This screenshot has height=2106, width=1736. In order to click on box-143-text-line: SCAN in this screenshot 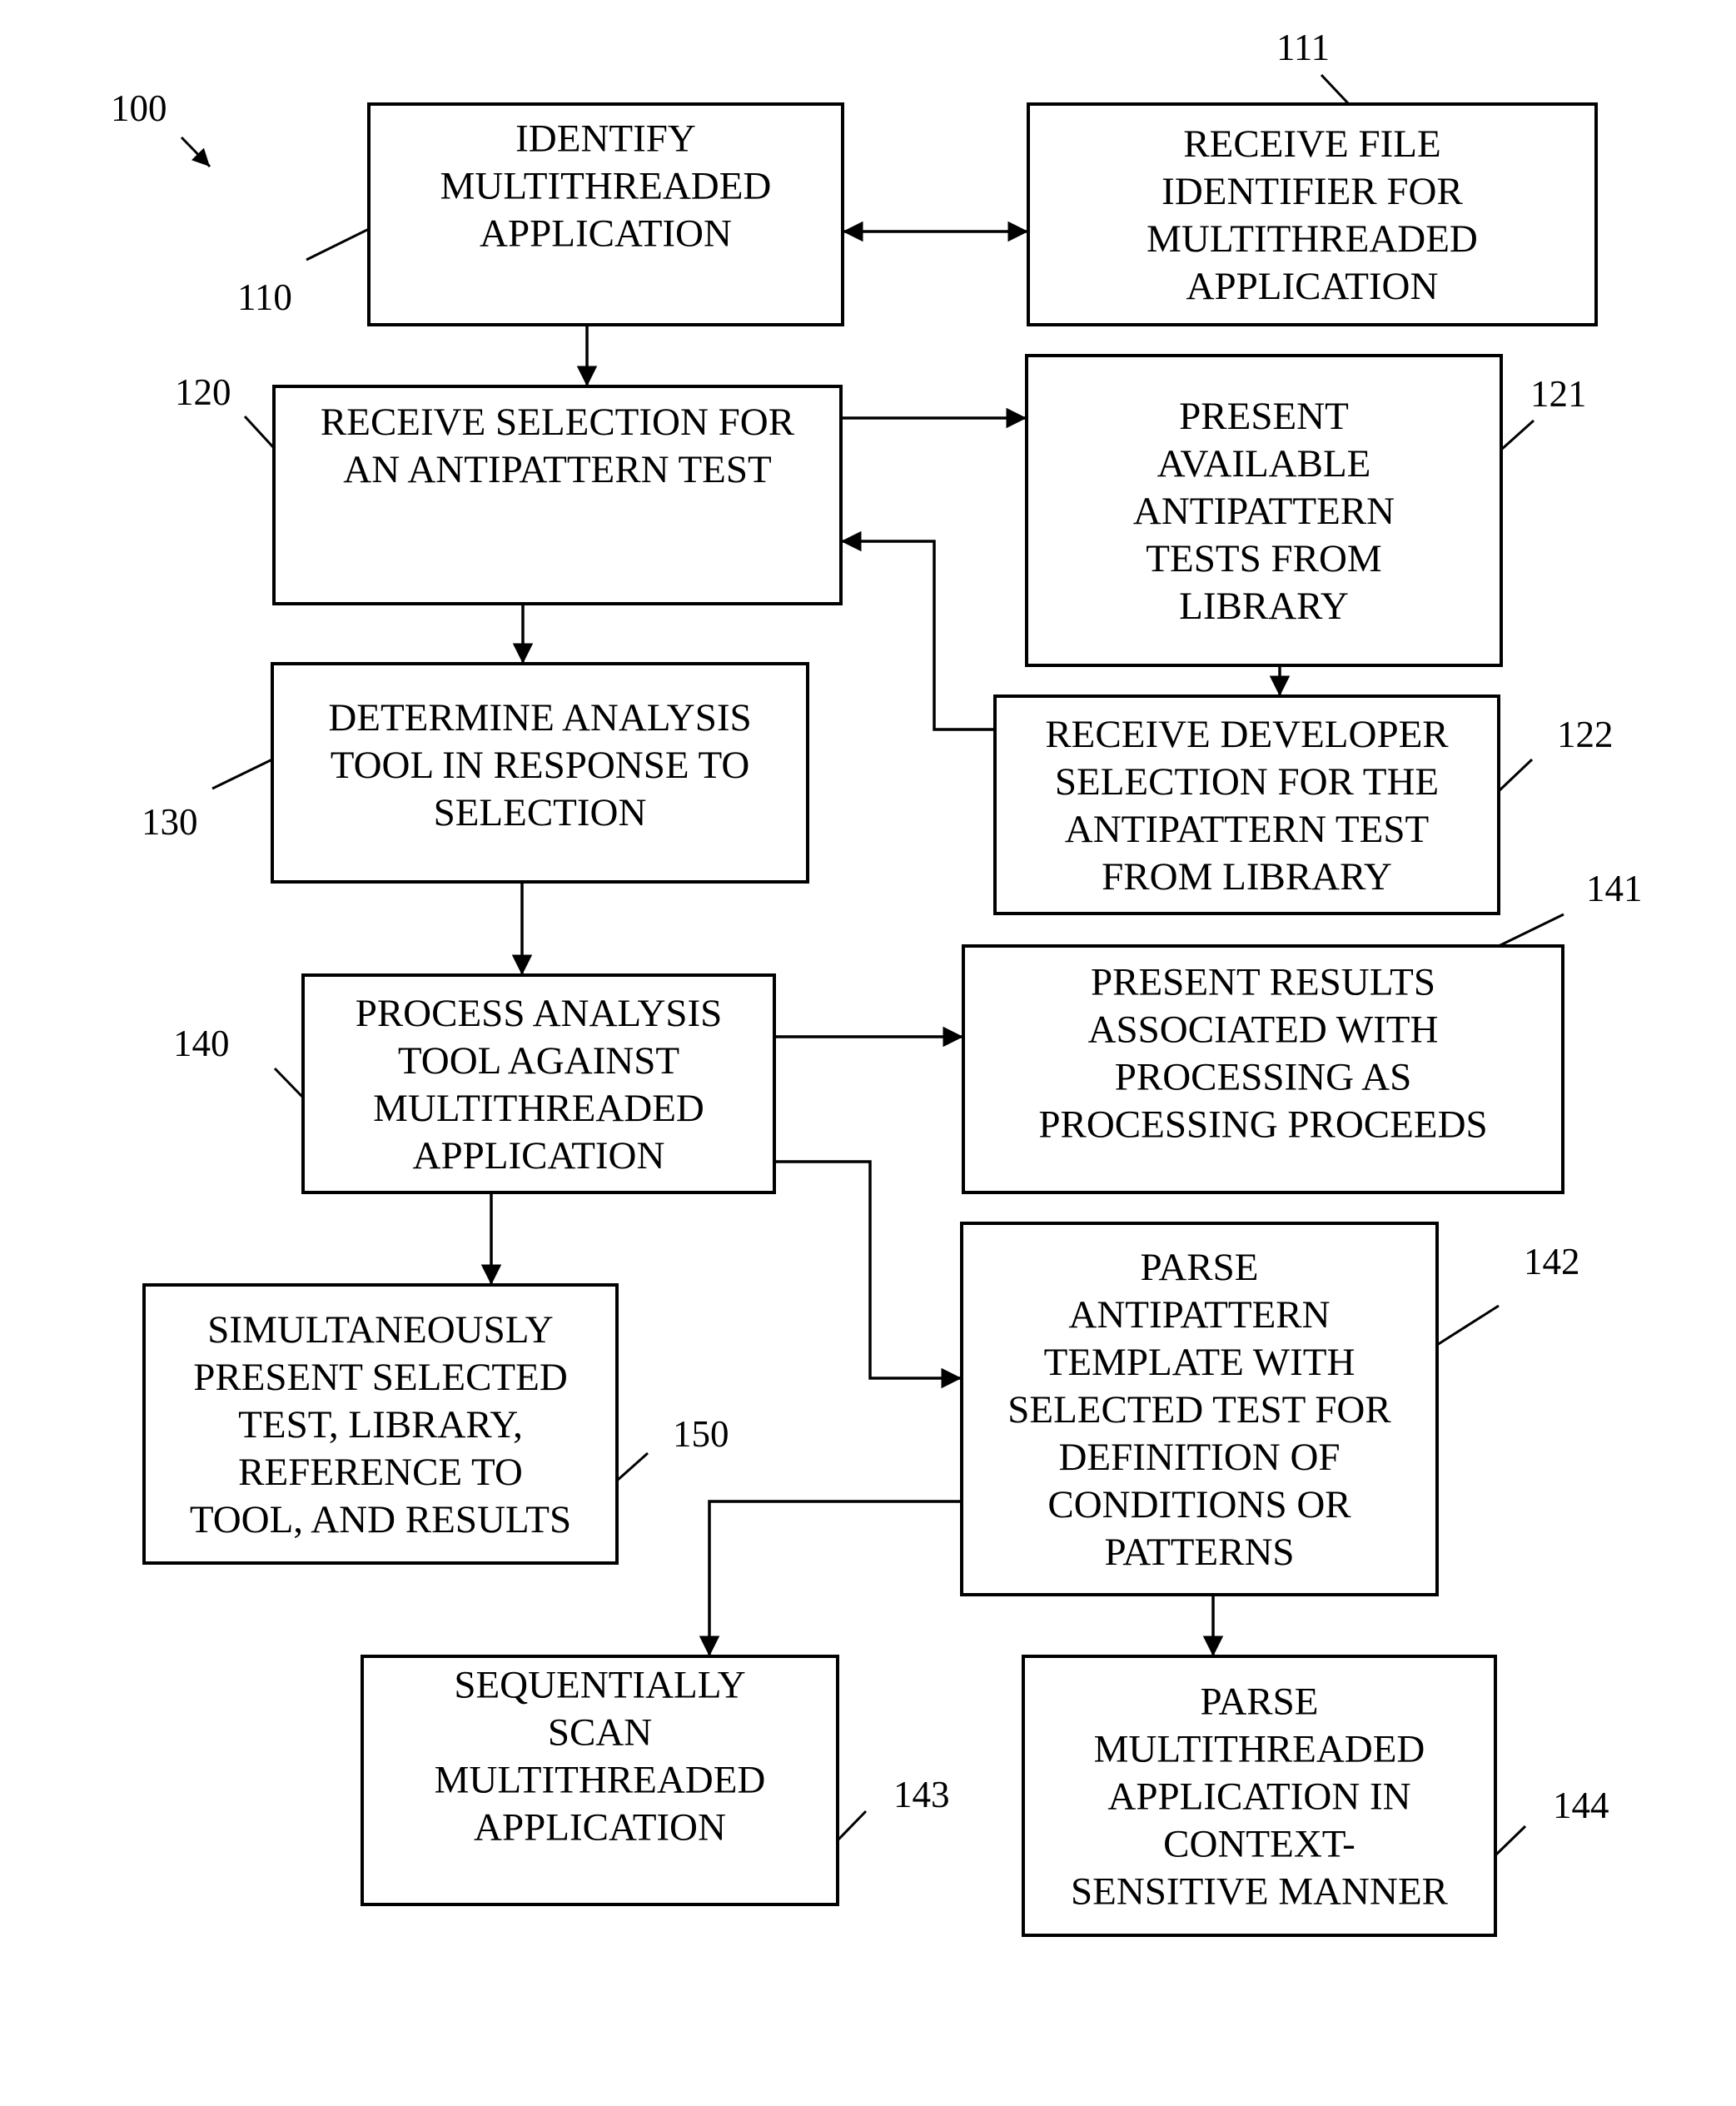, I will do `click(600, 1733)`.